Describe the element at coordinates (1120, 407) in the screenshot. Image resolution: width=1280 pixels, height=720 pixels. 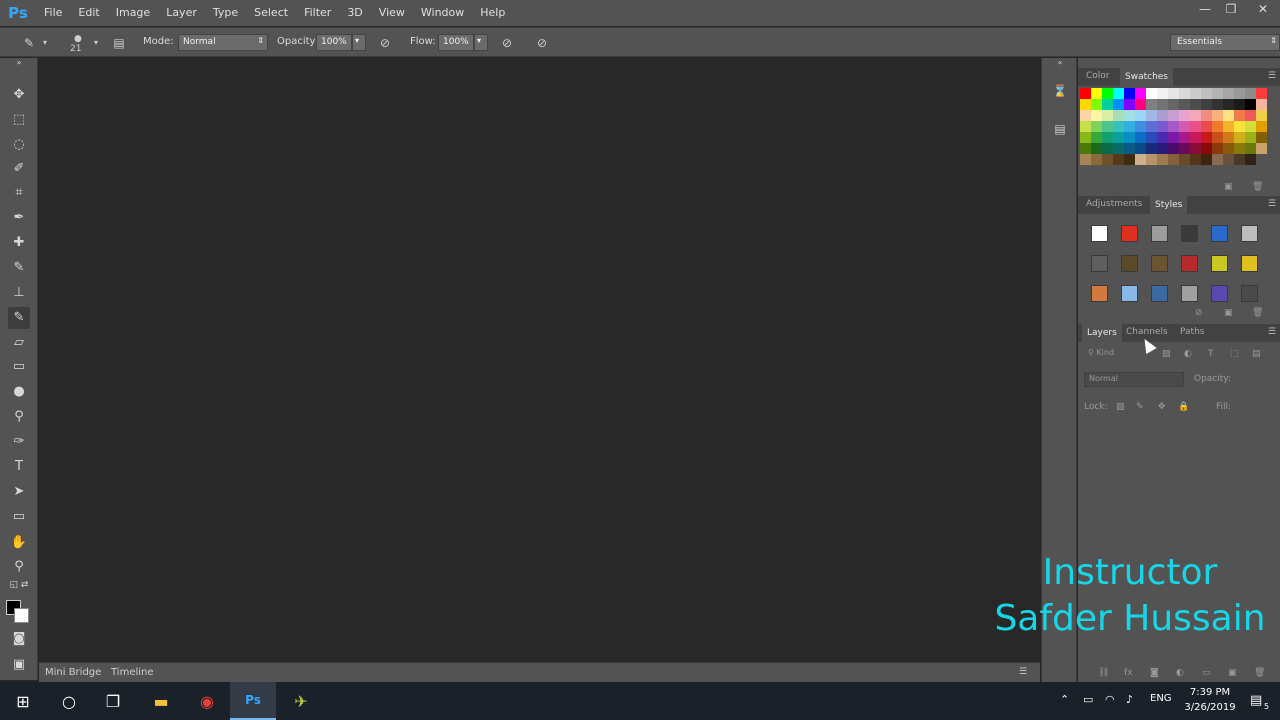
I see `lock-transparent-icon: ▨` at that location.